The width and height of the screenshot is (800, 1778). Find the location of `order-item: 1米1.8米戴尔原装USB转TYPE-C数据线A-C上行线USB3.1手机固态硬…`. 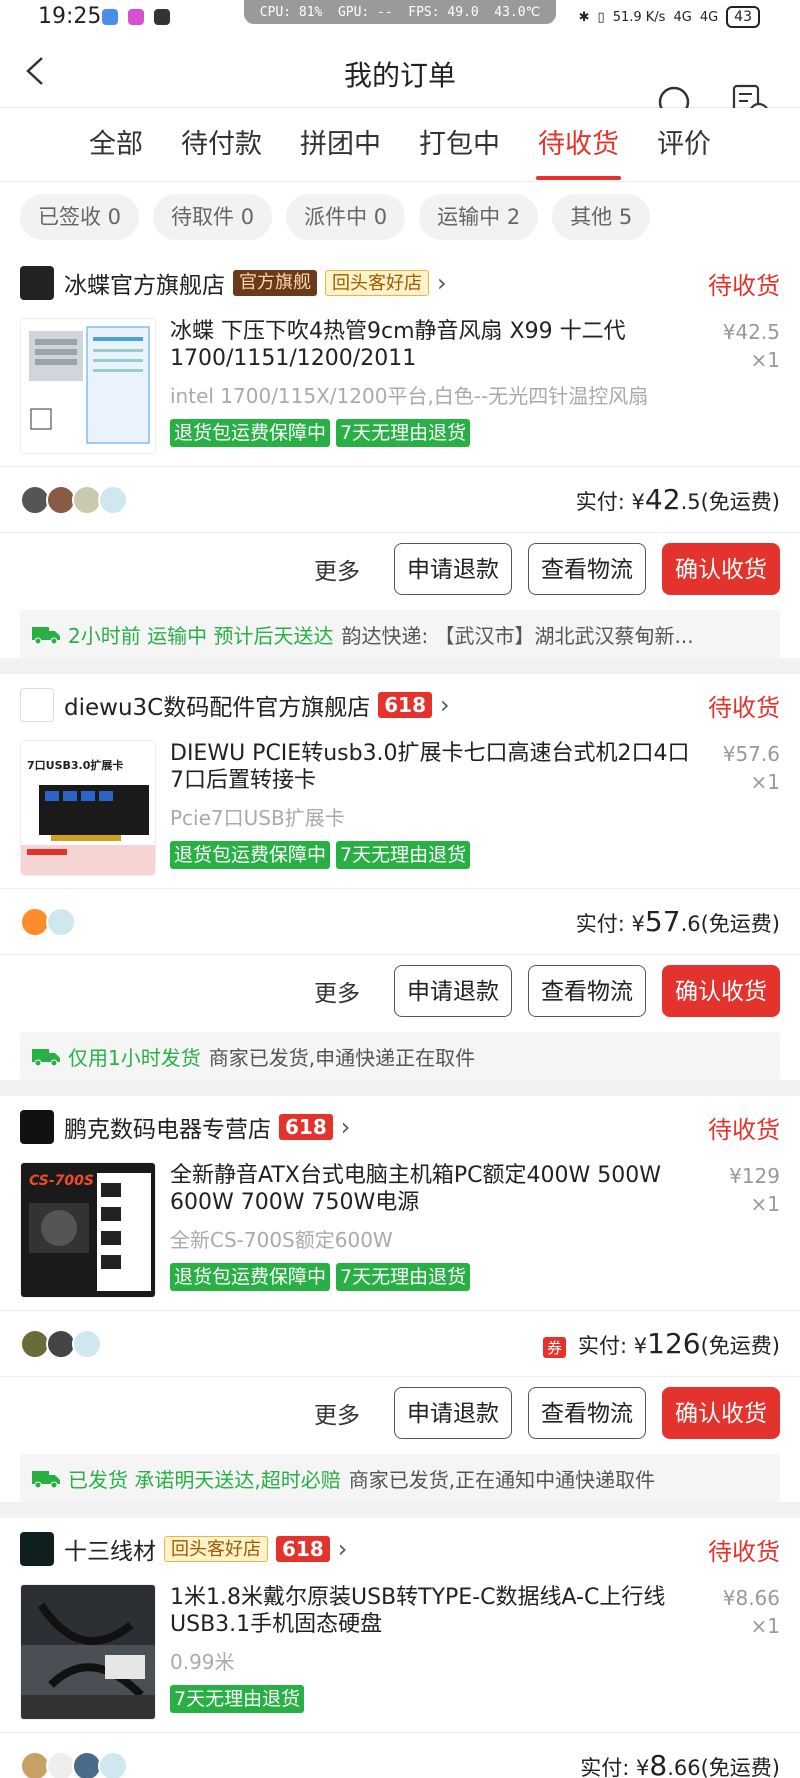

order-item: 1米1.8米戴尔原装USB转TYPE-C数据线A-C上行线USB3.1手机固态硬… is located at coordinates (400, 1656).